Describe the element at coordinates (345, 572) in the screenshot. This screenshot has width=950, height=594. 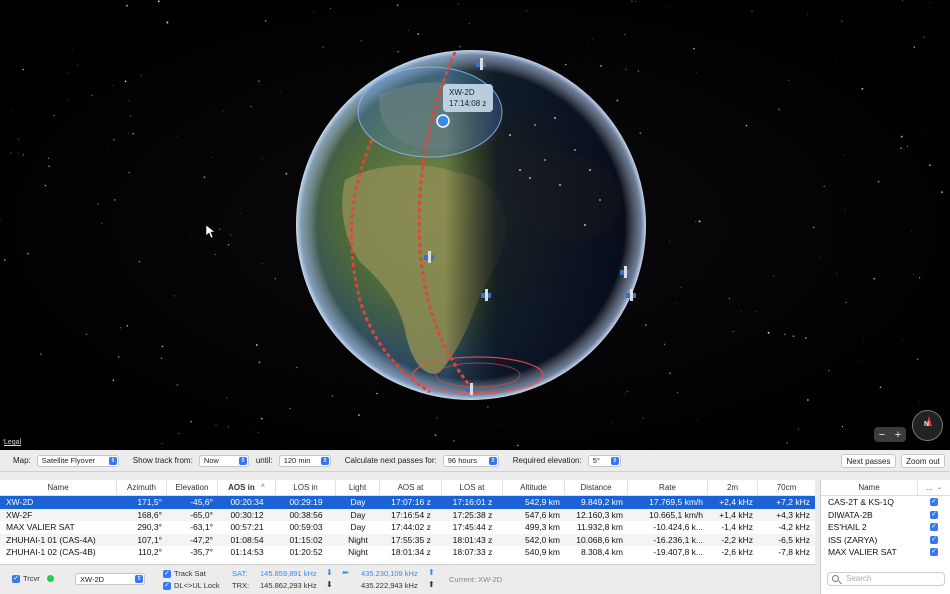
I see `arrow-left-icon: ⬅` at that location.